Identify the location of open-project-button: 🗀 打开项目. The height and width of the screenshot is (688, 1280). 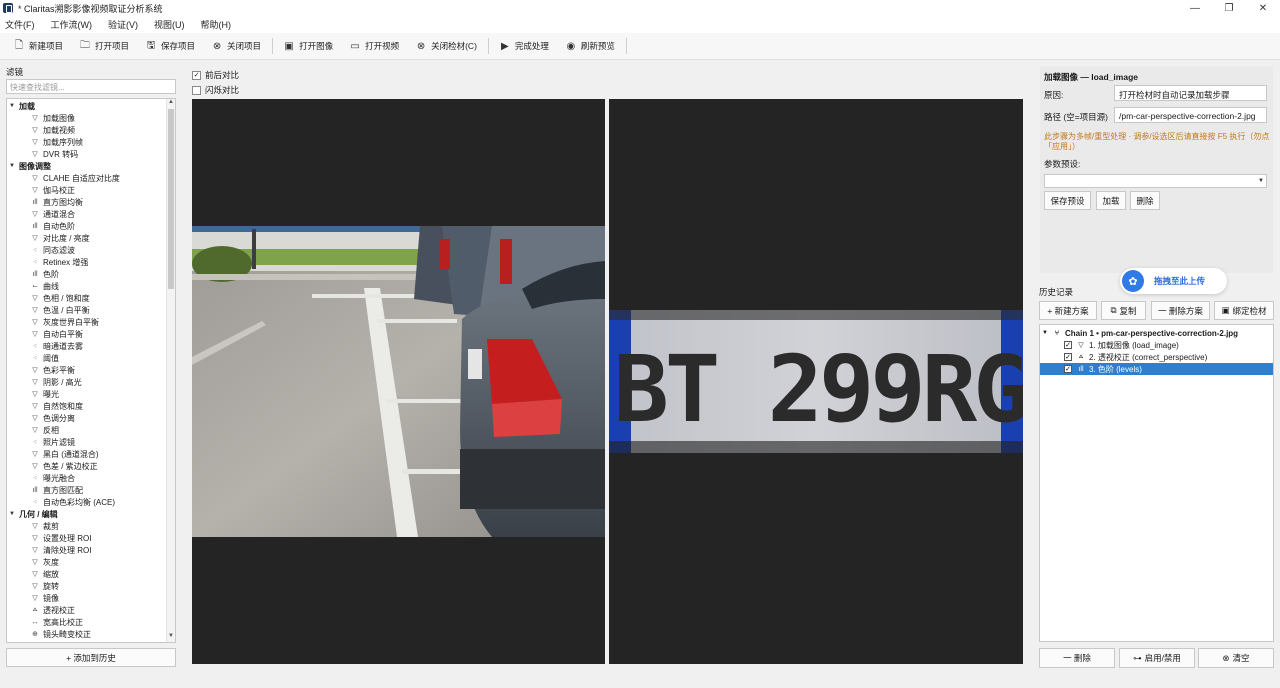
(104, 46).